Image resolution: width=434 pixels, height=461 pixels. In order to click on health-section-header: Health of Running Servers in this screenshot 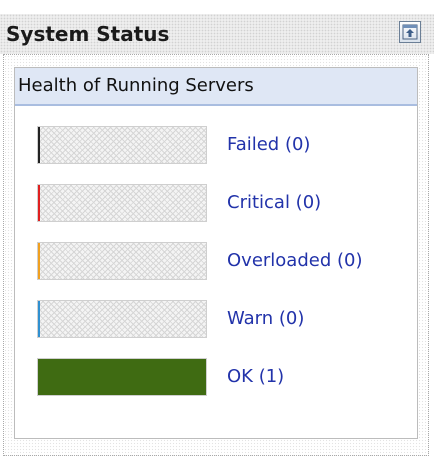, I will do `click(216, 87)`.